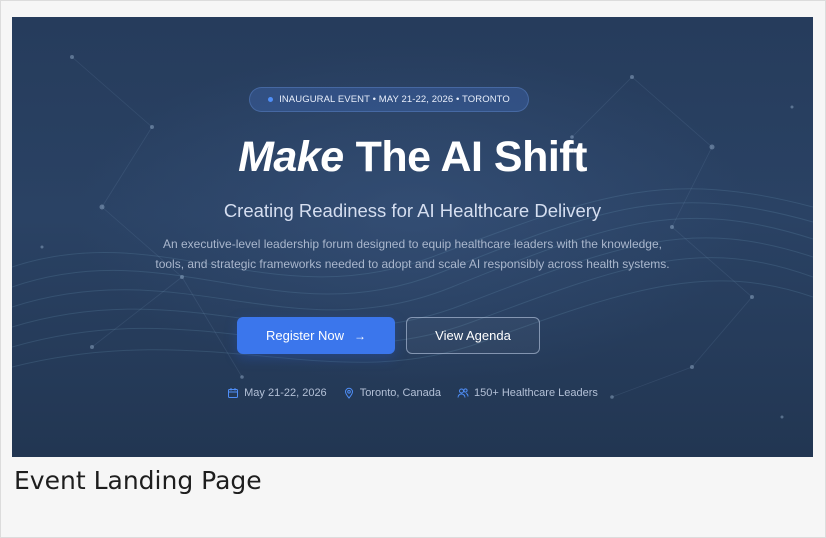 The height and width of the screenshot is (538, 826). I want to click on page-title: Make The AI Shift, so click(412, 157).